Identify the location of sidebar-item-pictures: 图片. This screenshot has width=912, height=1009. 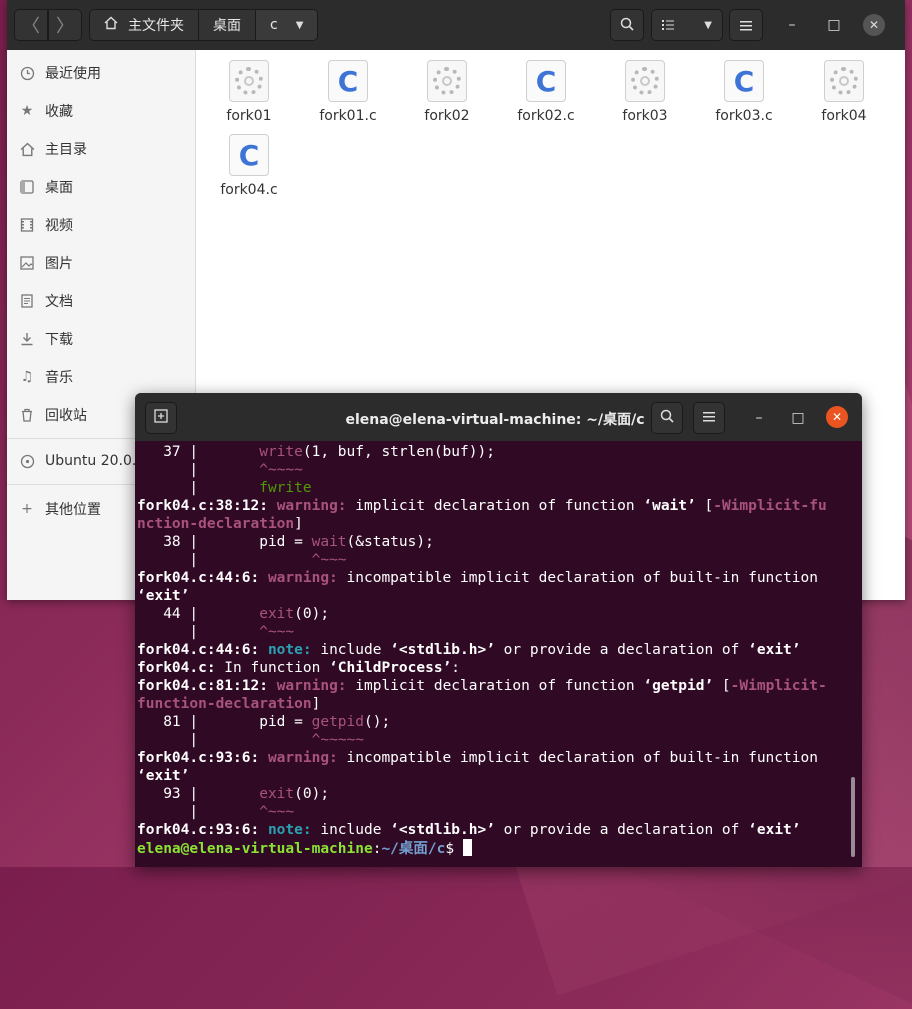
(46, 263).